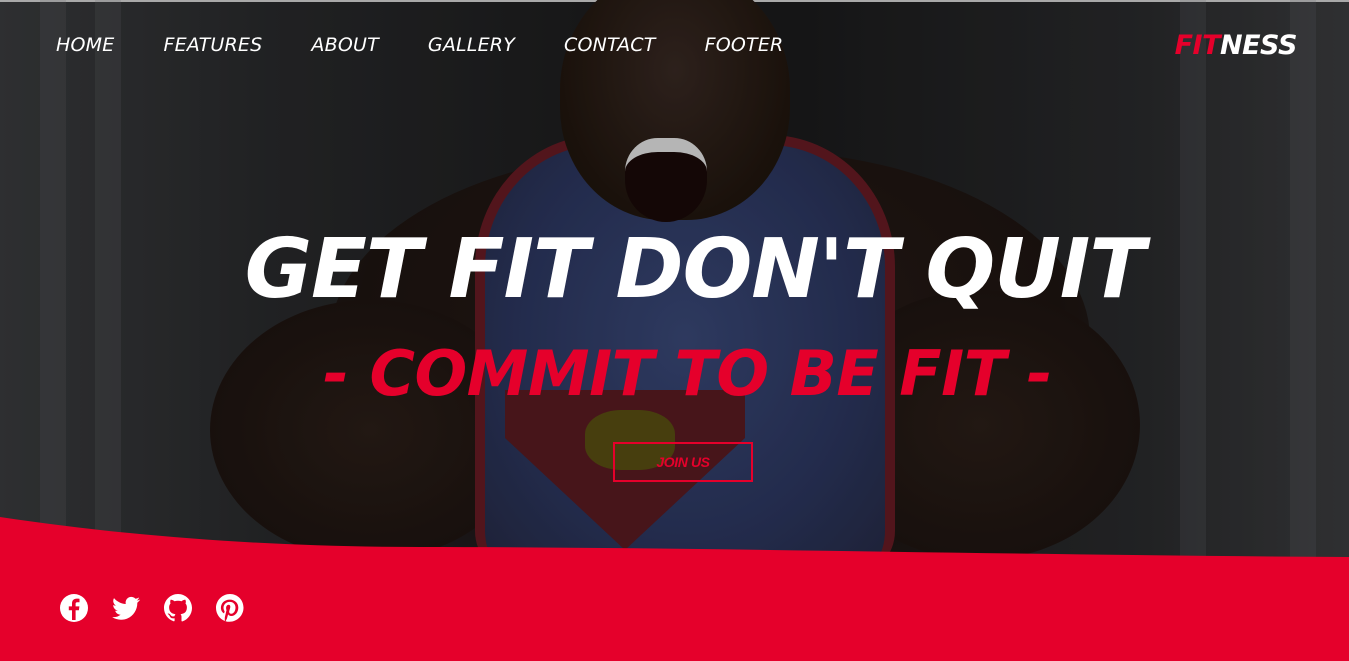  Describe the element at coordinates (126, 608) in the screenshot. I see `twitter-icon` at that location.